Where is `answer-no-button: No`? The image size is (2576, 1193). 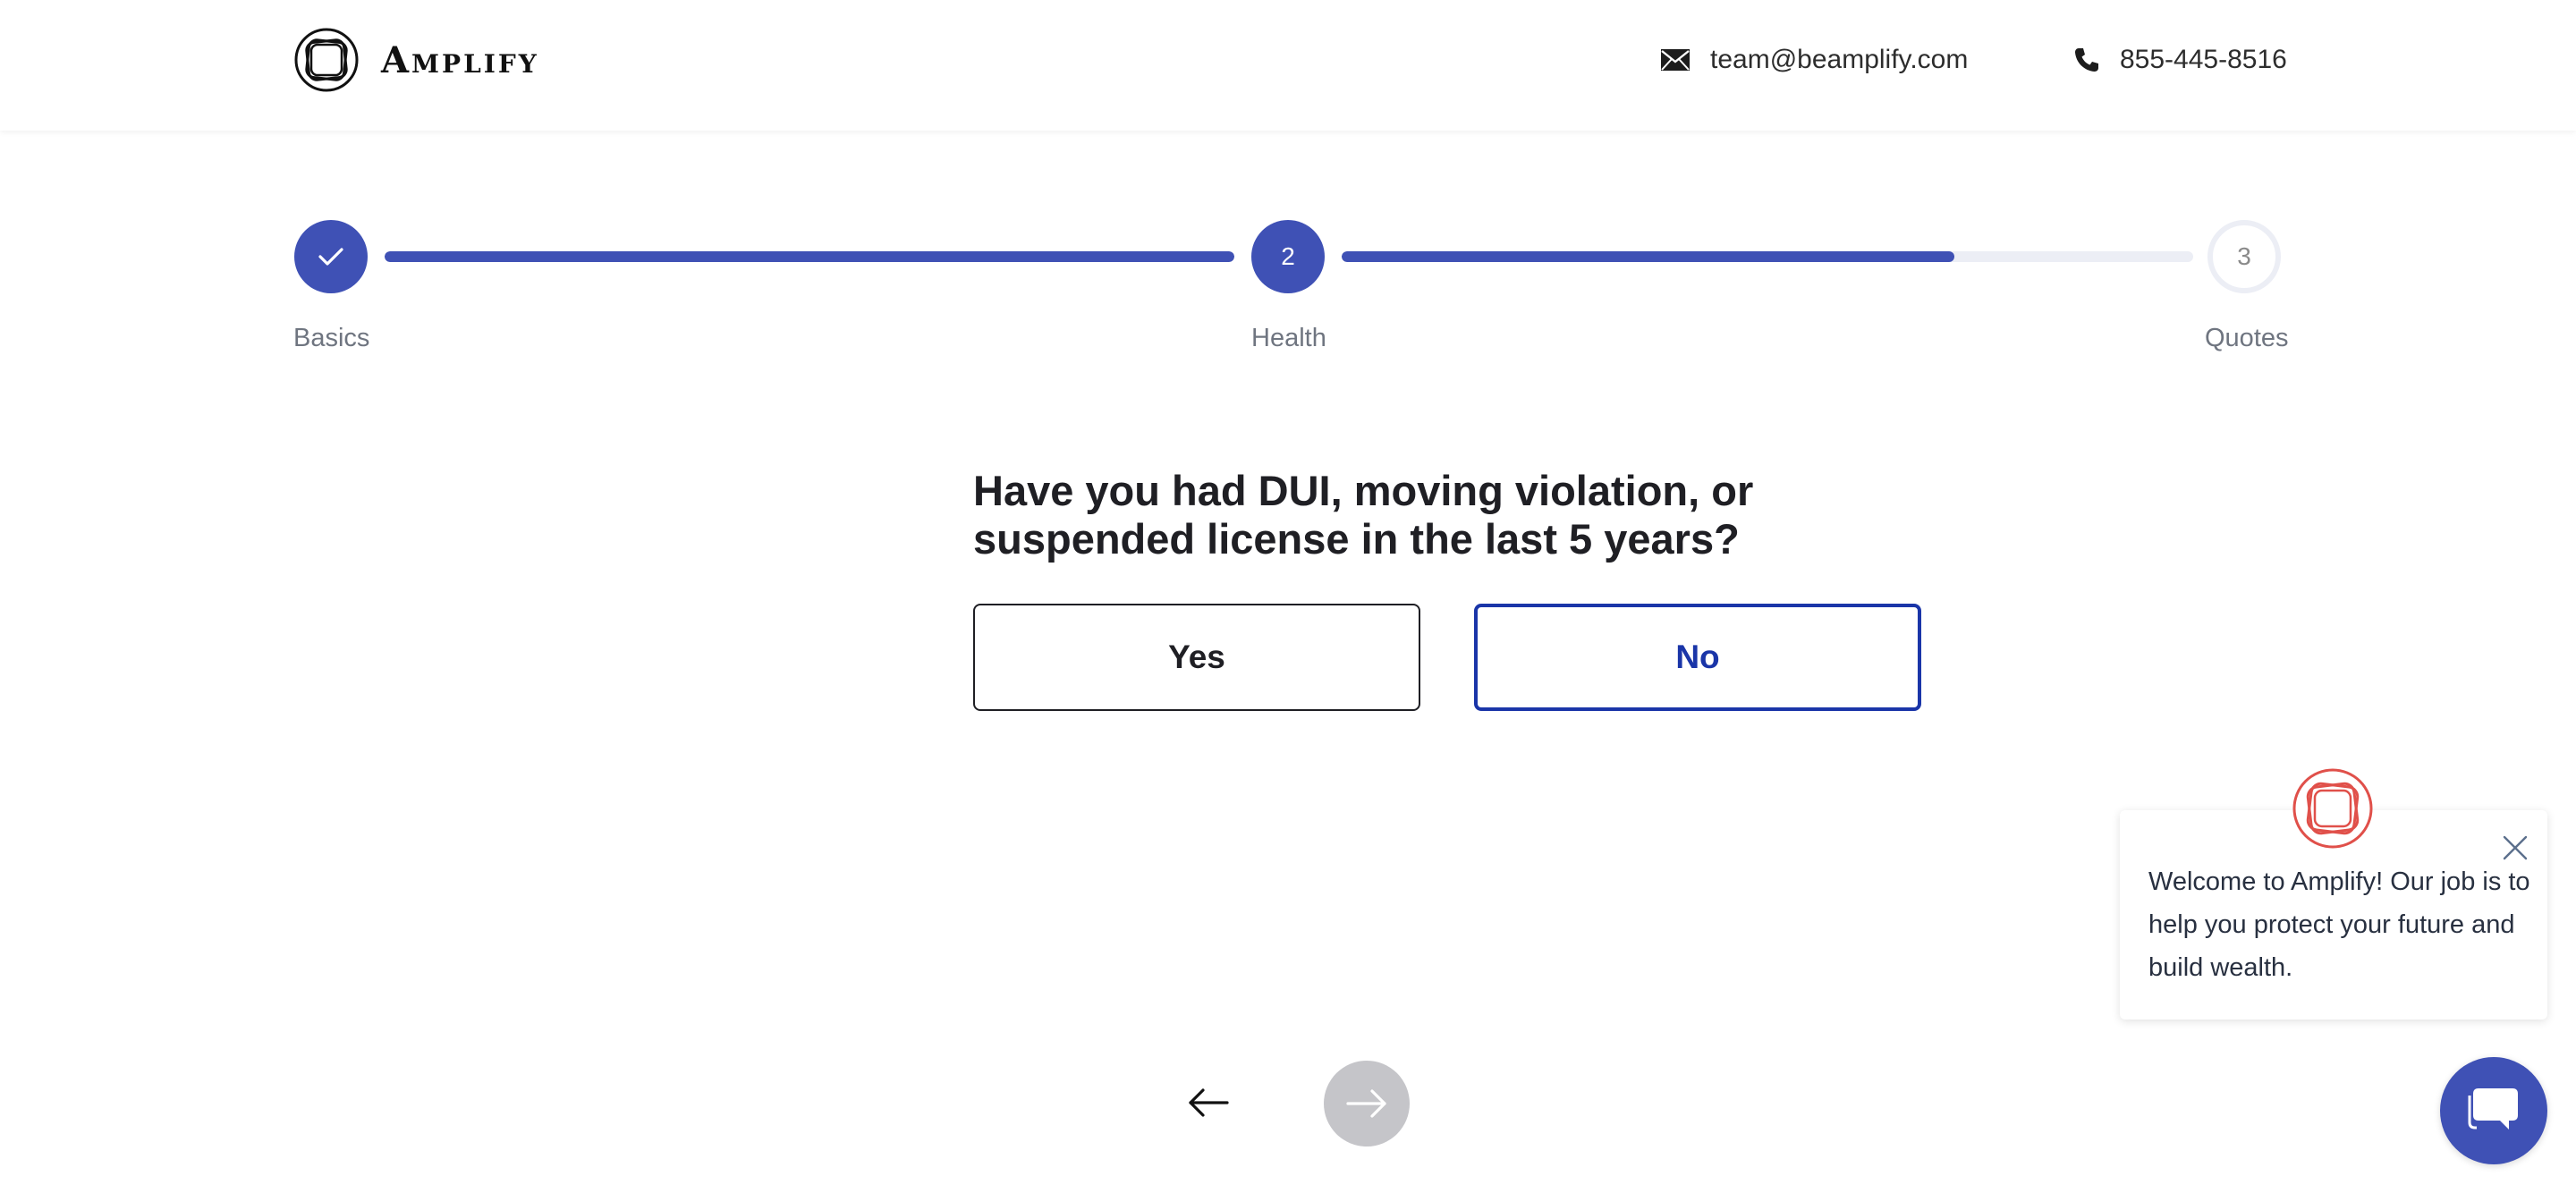
answer-no-button: No is located at coordinates (1697, 657).